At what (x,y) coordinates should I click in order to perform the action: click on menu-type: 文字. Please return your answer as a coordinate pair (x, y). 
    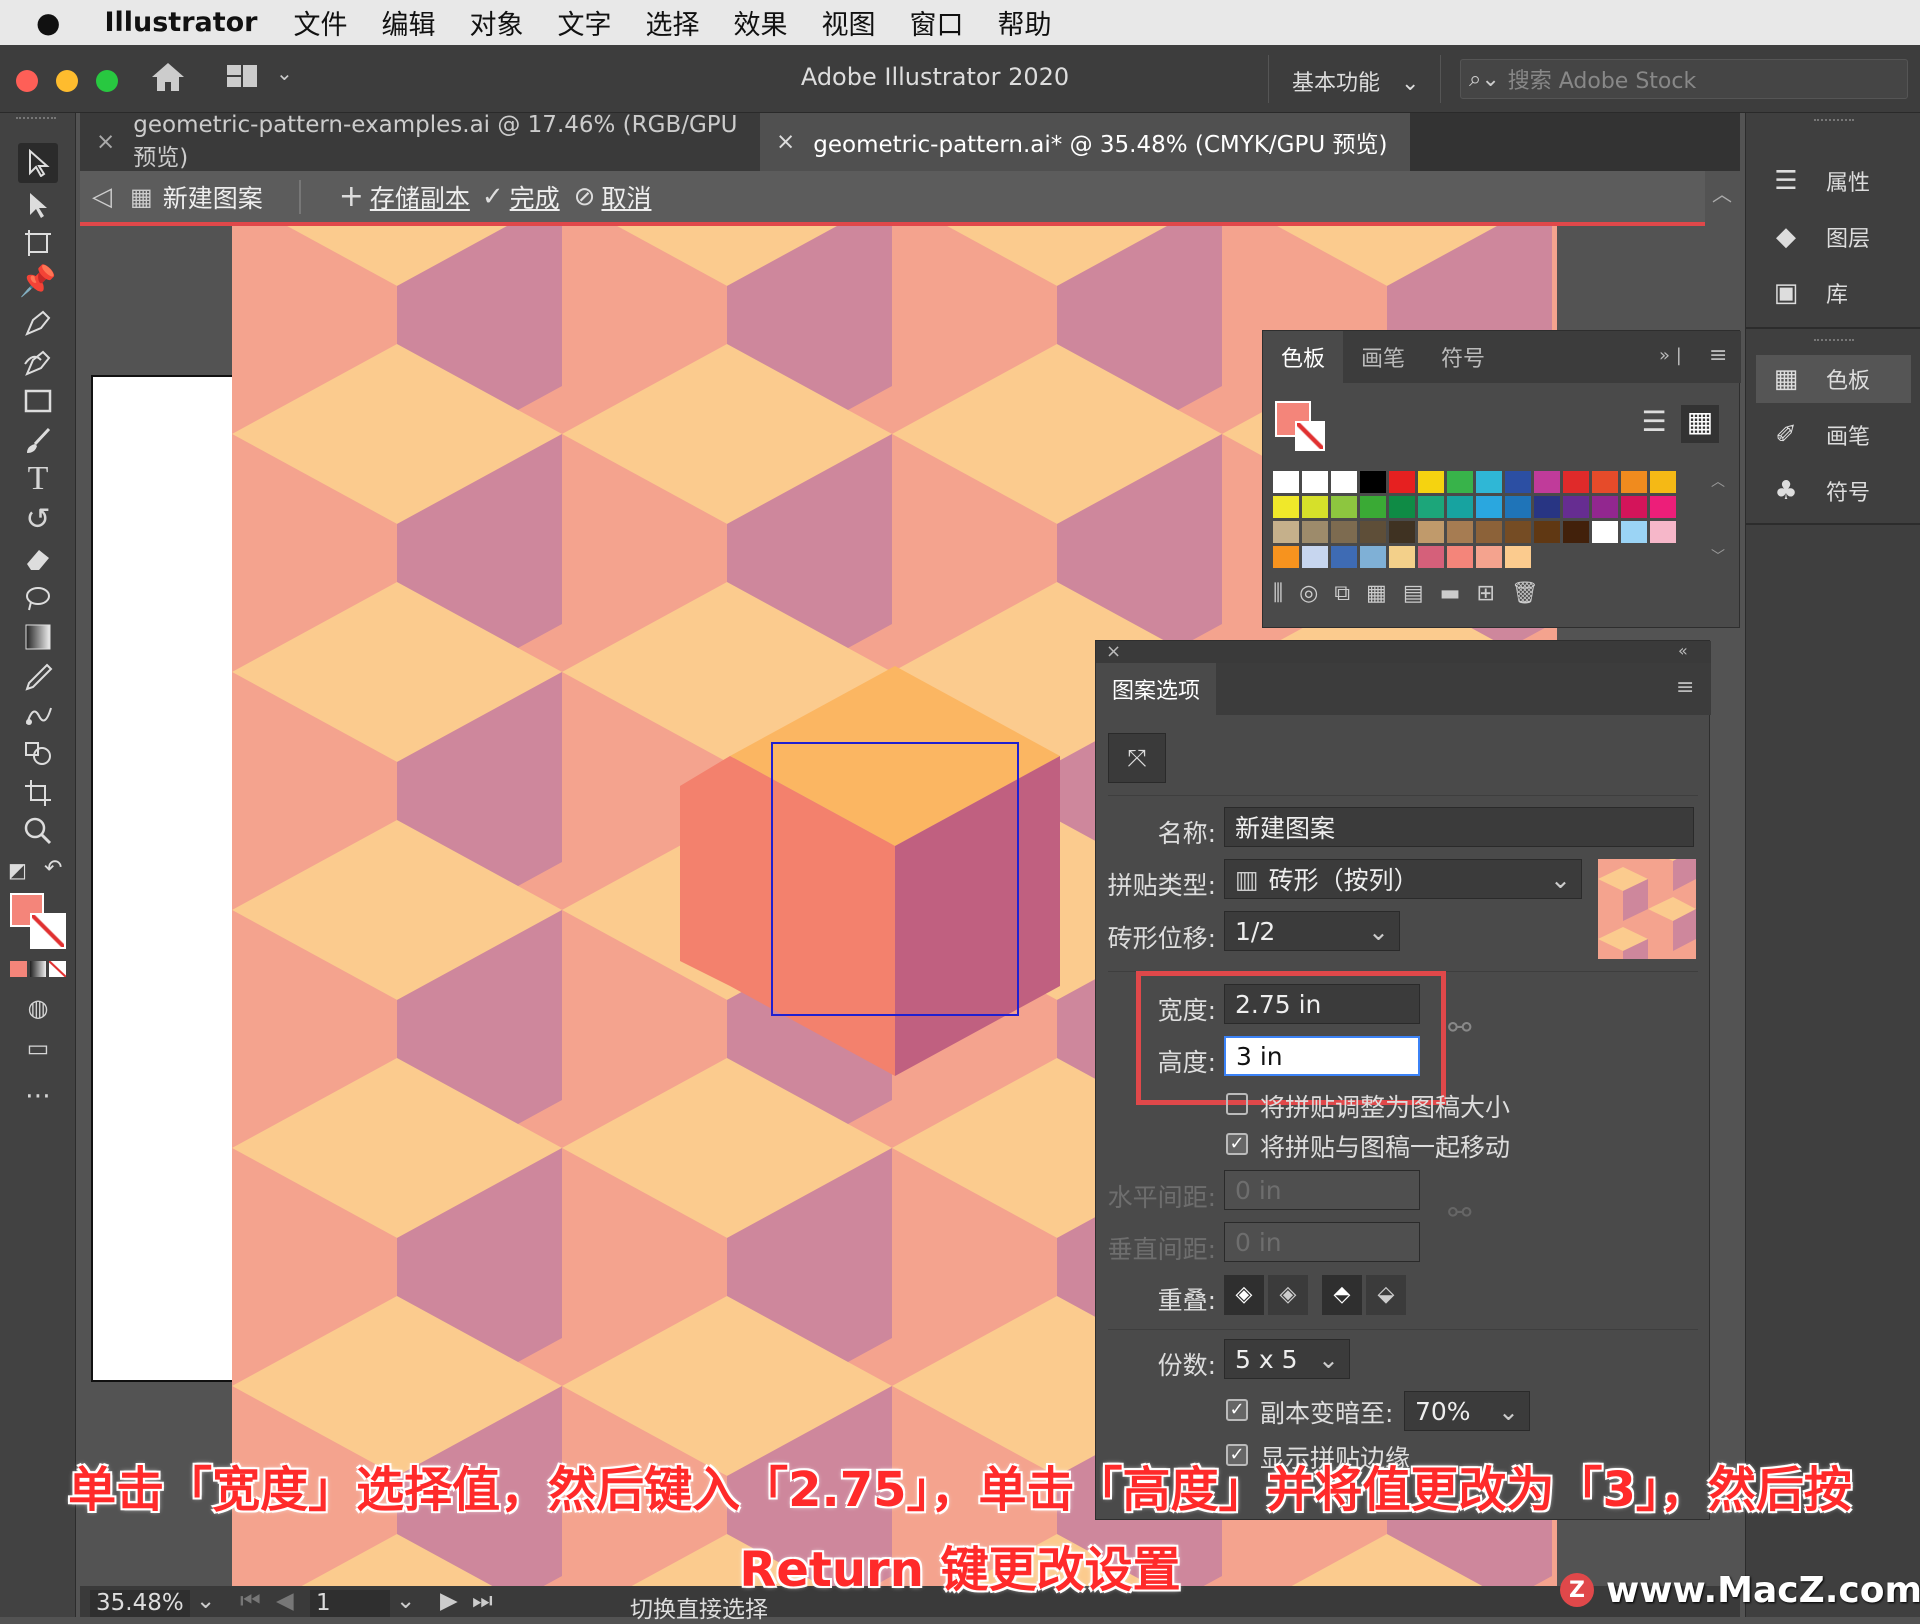
    Looking at the image, I should click on (585, 22).